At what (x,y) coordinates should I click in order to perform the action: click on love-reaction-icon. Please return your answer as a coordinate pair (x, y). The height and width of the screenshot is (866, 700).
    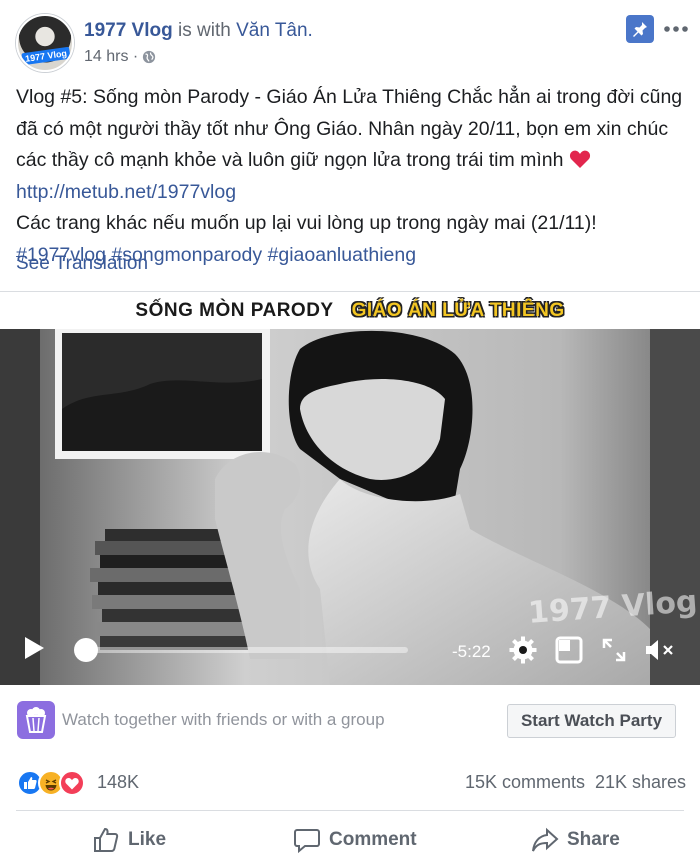
    Looking at the image, I should click on (72, 783).